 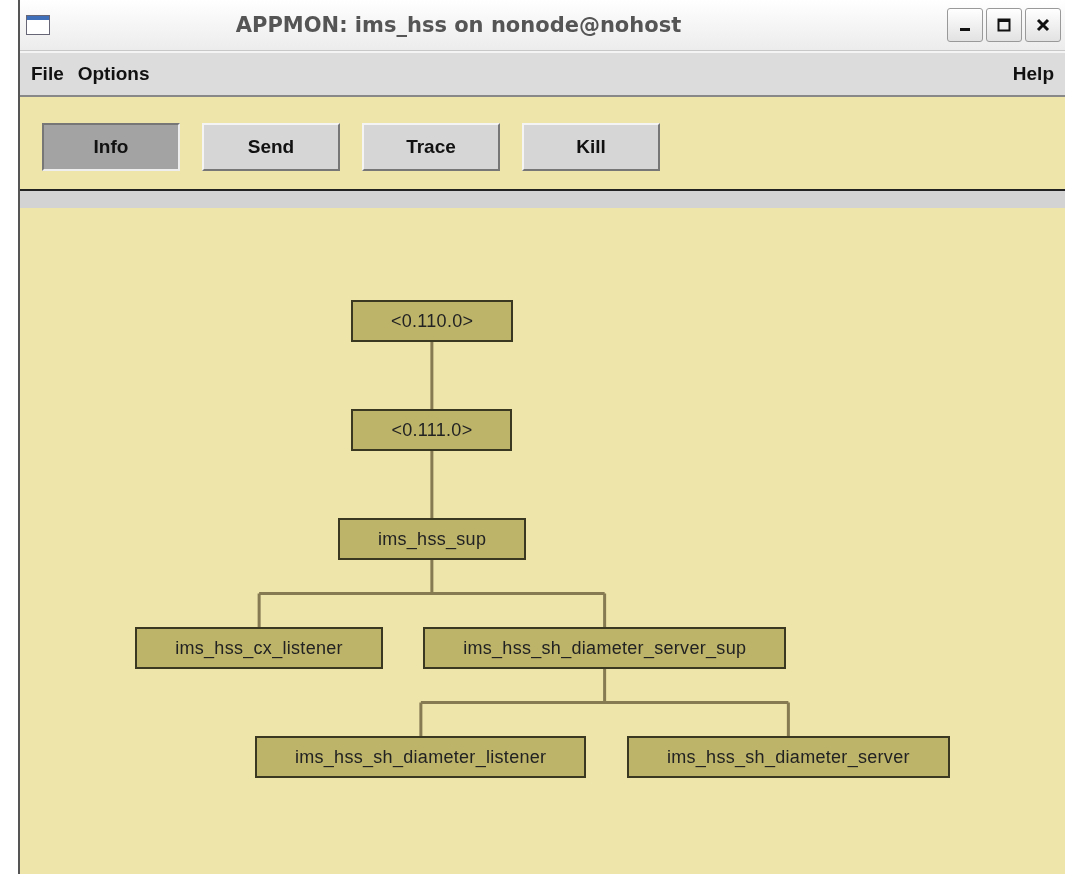 What do you see at coordinates (113, 74) in the screenshot?
I see `menu-item: Options` at bounding box center [113, 74].